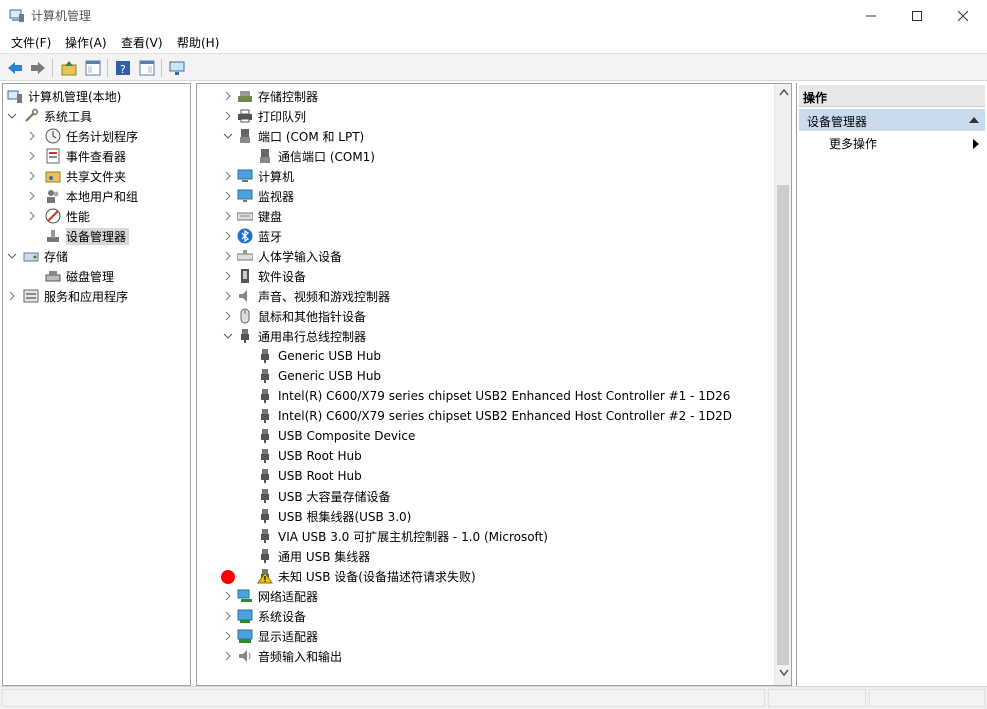  I want to click on monitor-icon, so click(177, 68).